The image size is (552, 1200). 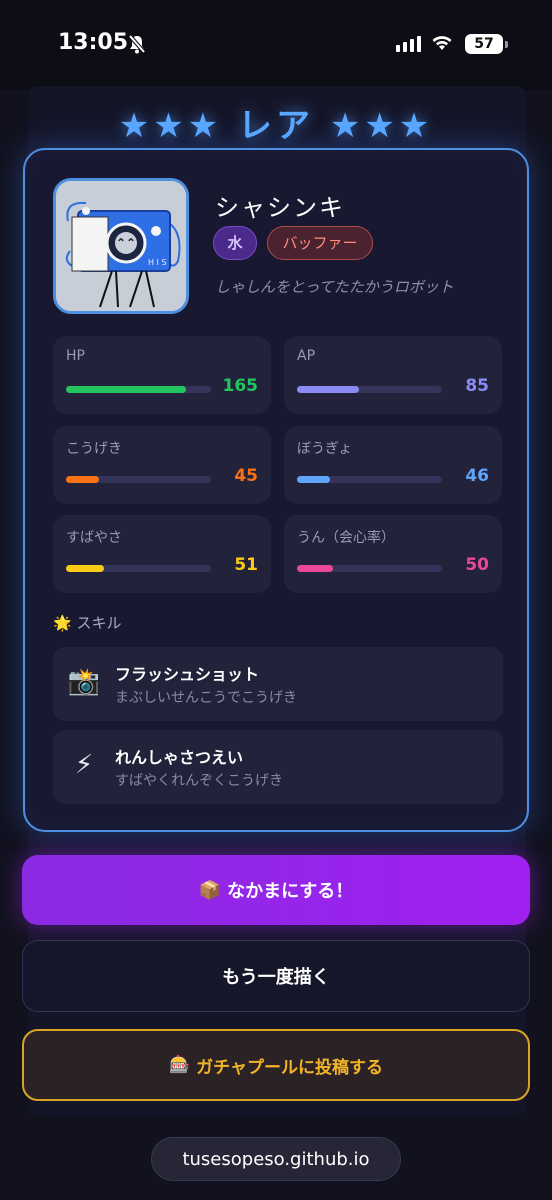 I want to click on package-icon: 📦, so click(x=210, y=890).